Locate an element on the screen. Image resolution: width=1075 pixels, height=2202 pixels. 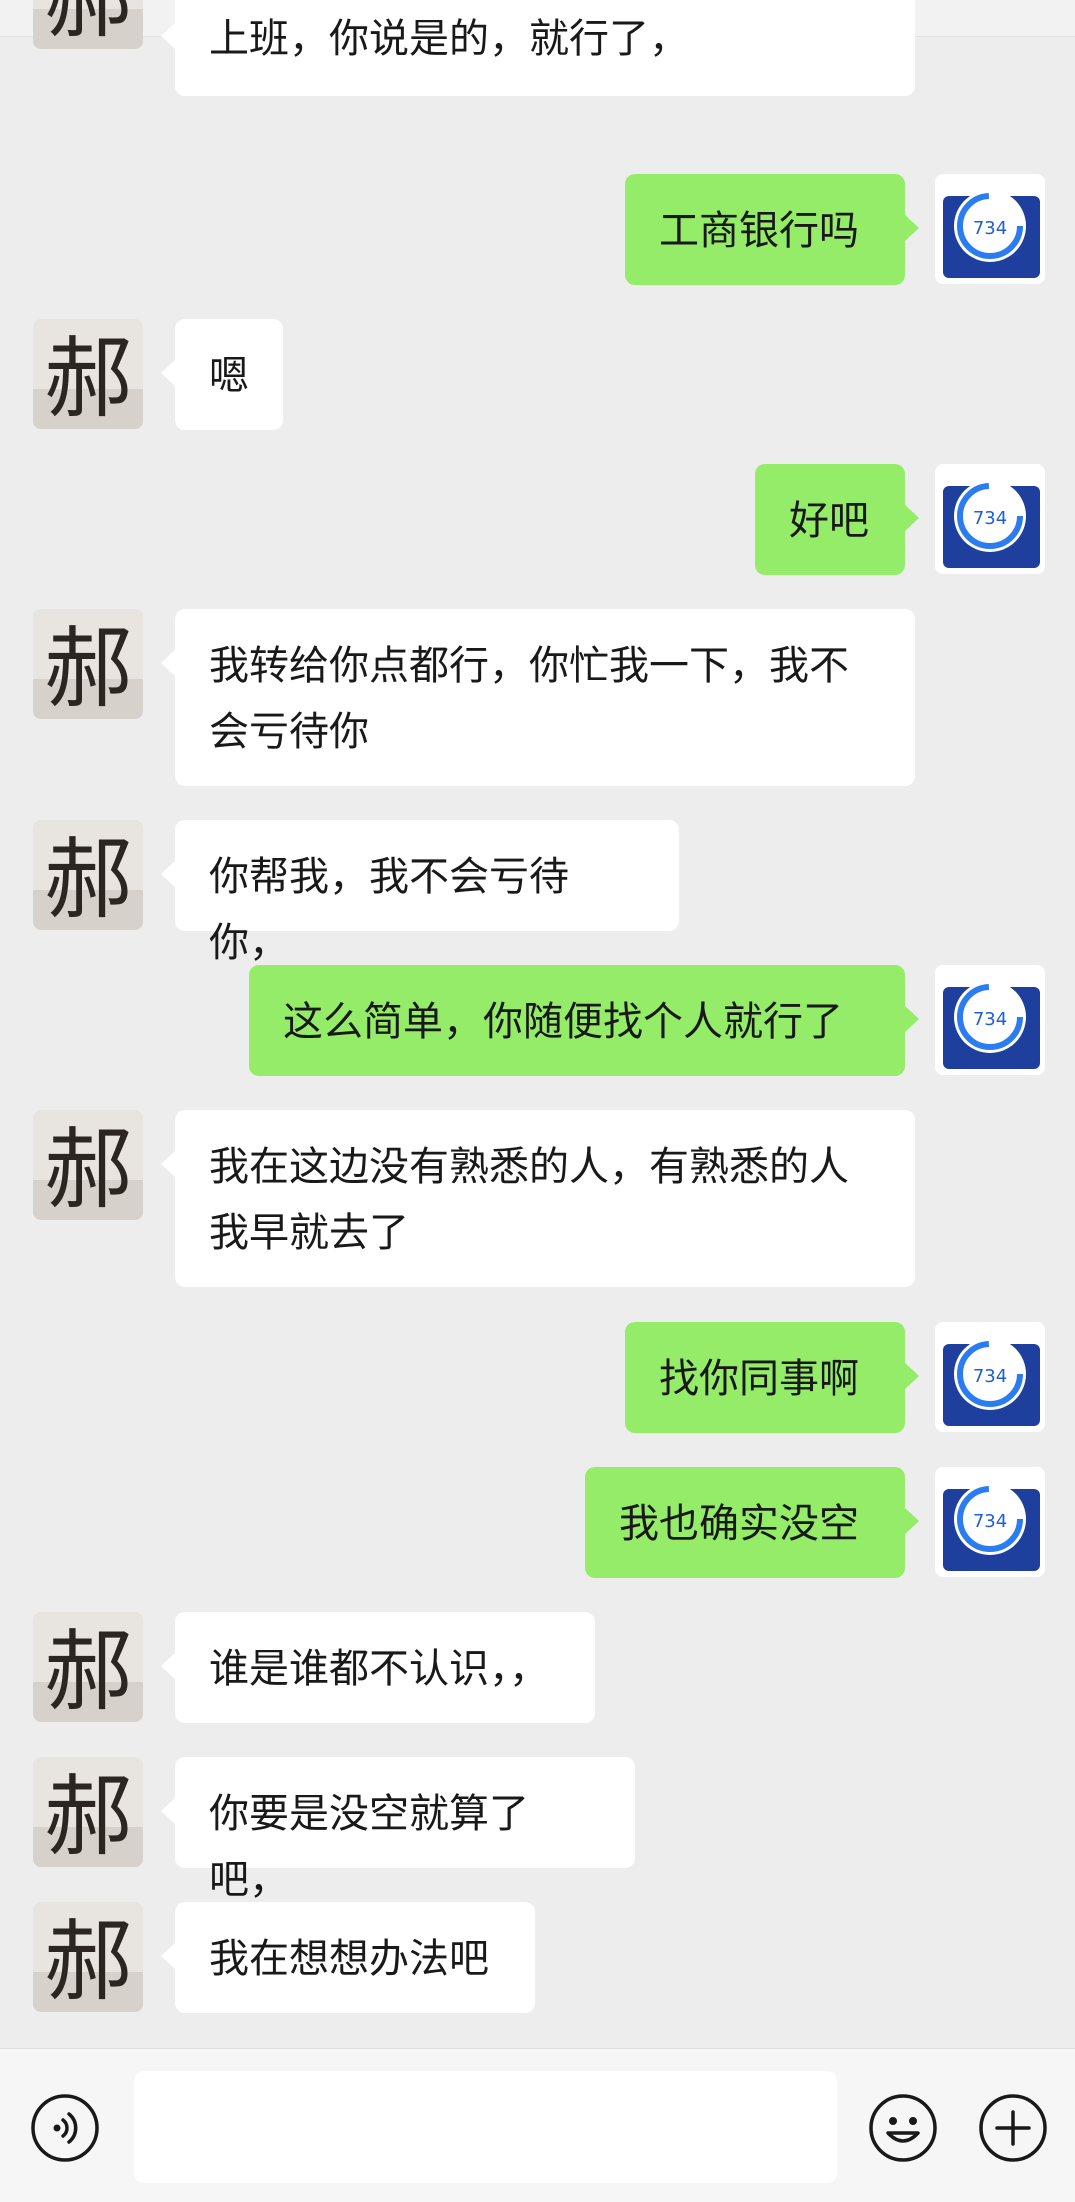
message-row-sent: 找你同事啊 734 is located at coordinates (537, 1378).